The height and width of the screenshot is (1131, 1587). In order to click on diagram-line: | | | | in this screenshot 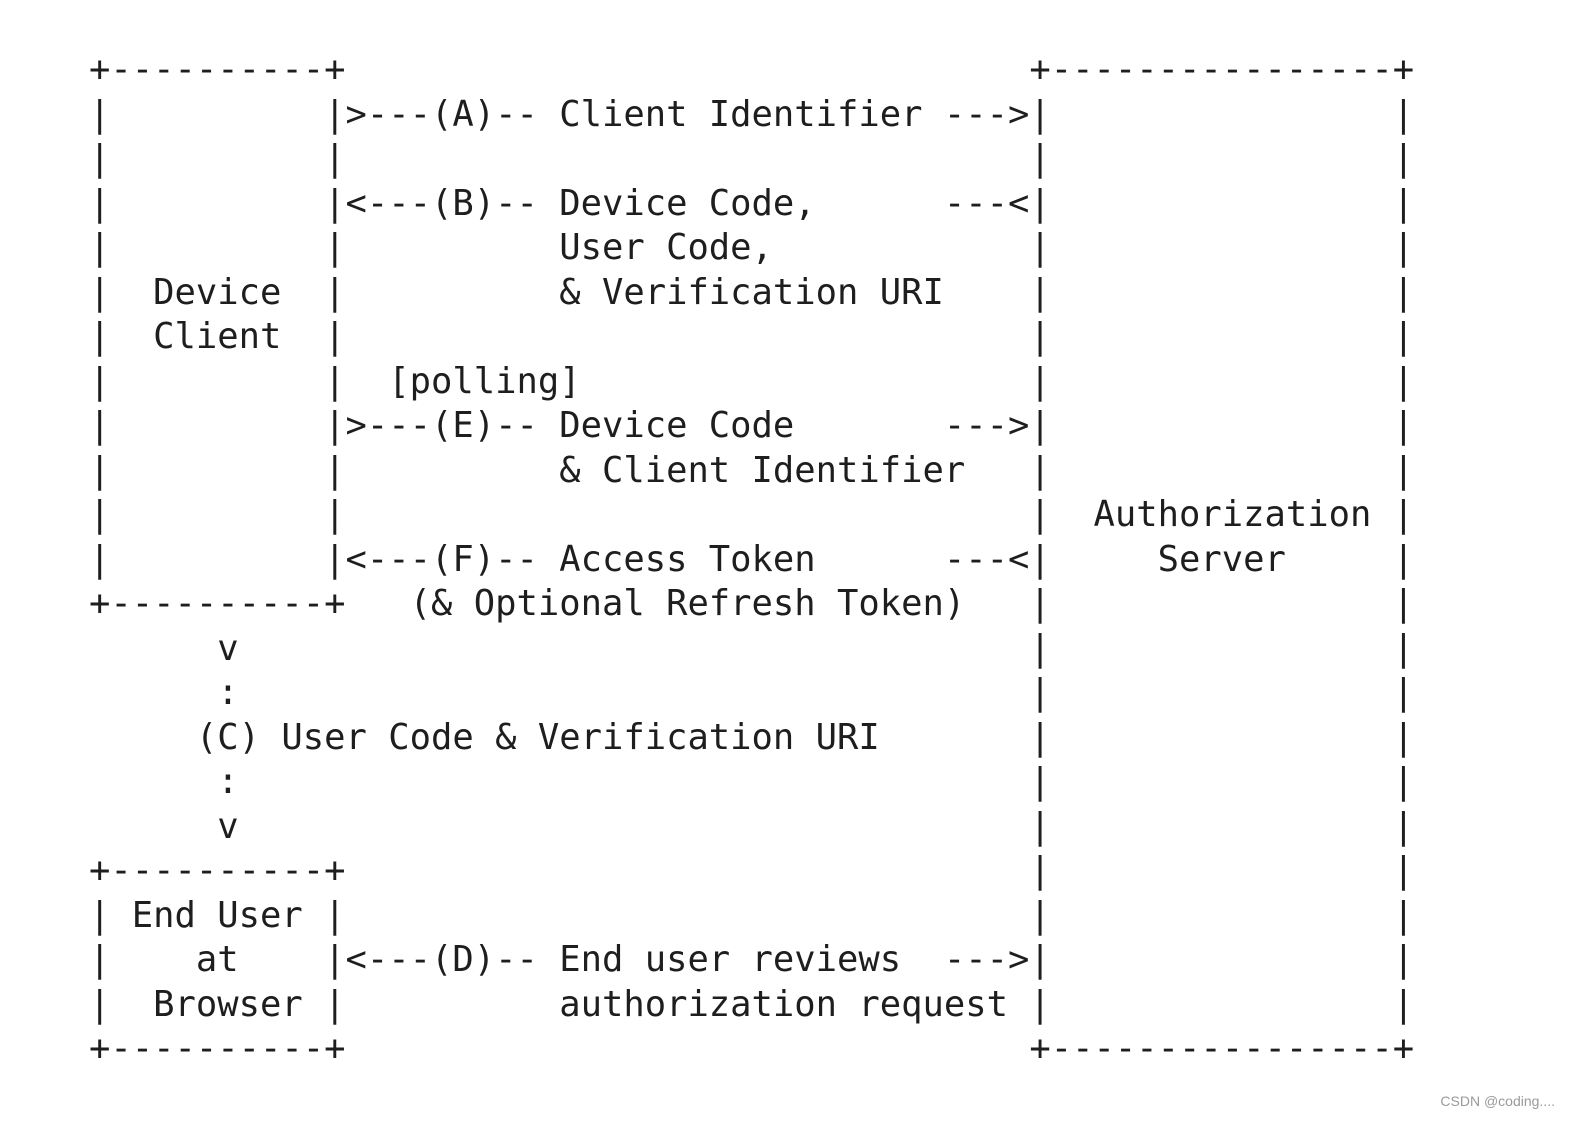, I will do `click(752, 158)`.